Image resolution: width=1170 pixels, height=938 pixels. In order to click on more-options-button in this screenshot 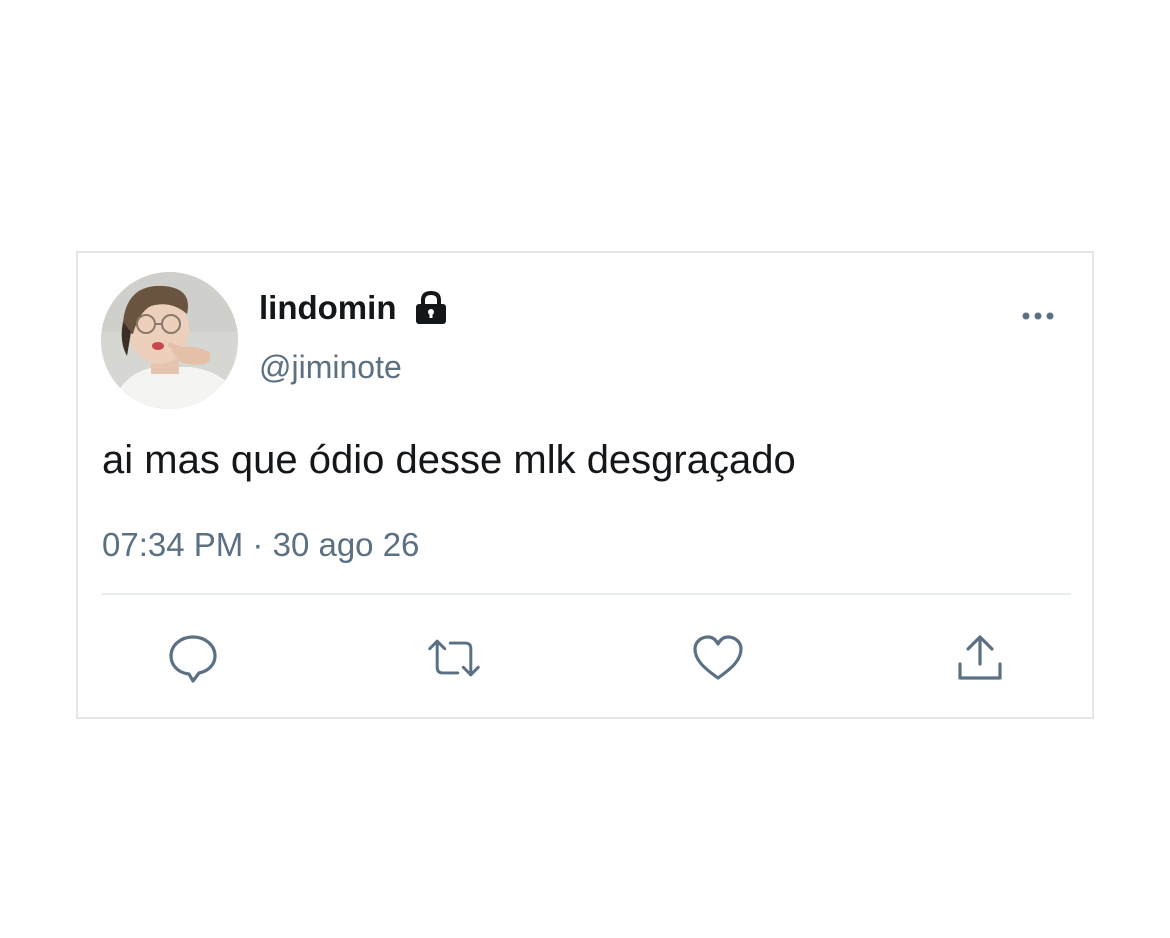, I will do `click(1038, 316)`.